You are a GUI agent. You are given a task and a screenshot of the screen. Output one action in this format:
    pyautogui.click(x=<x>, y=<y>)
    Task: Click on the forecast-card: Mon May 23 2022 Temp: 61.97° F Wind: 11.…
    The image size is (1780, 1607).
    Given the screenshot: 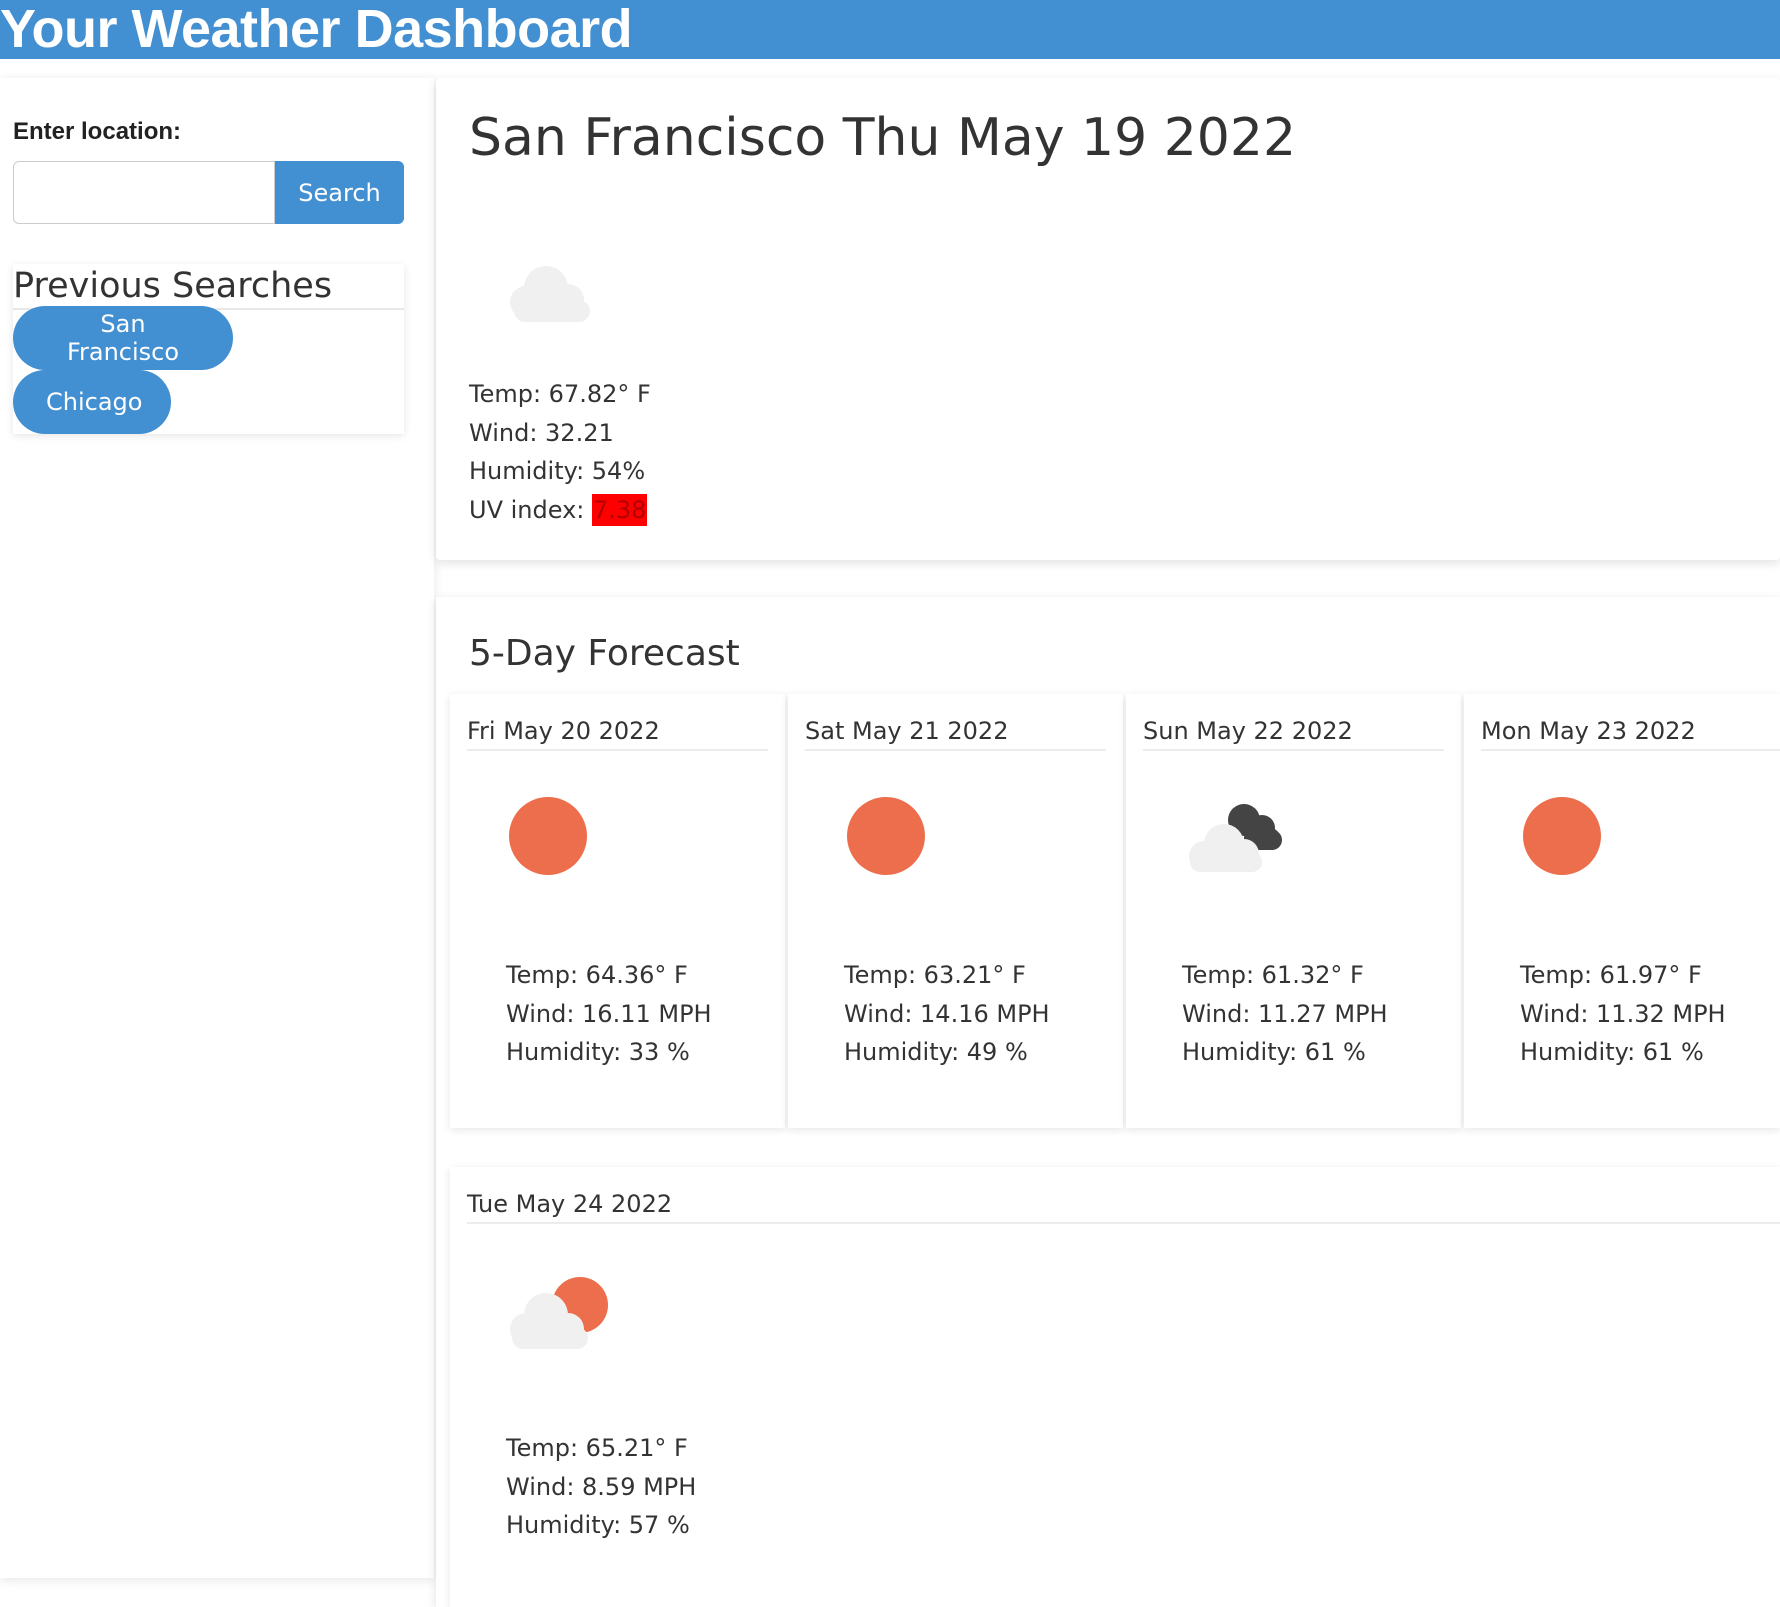 What is the action you would take?
    pyautogui.click(x=1622, y=911)
    